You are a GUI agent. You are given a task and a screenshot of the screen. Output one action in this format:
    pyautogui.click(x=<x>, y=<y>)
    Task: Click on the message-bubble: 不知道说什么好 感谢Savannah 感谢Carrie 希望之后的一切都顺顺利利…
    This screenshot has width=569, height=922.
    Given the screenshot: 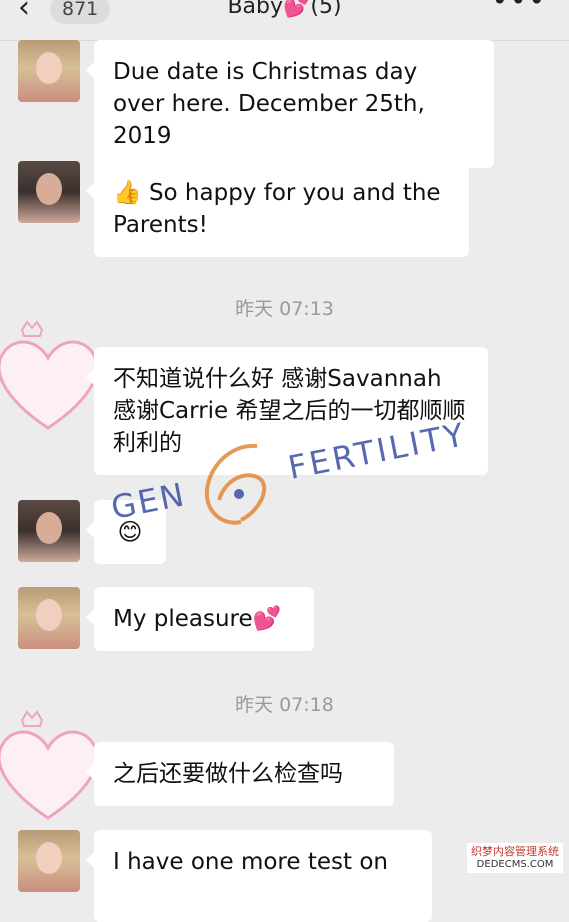 What is the action you would take?
    pyautogui.click(x=287, y=411)
    